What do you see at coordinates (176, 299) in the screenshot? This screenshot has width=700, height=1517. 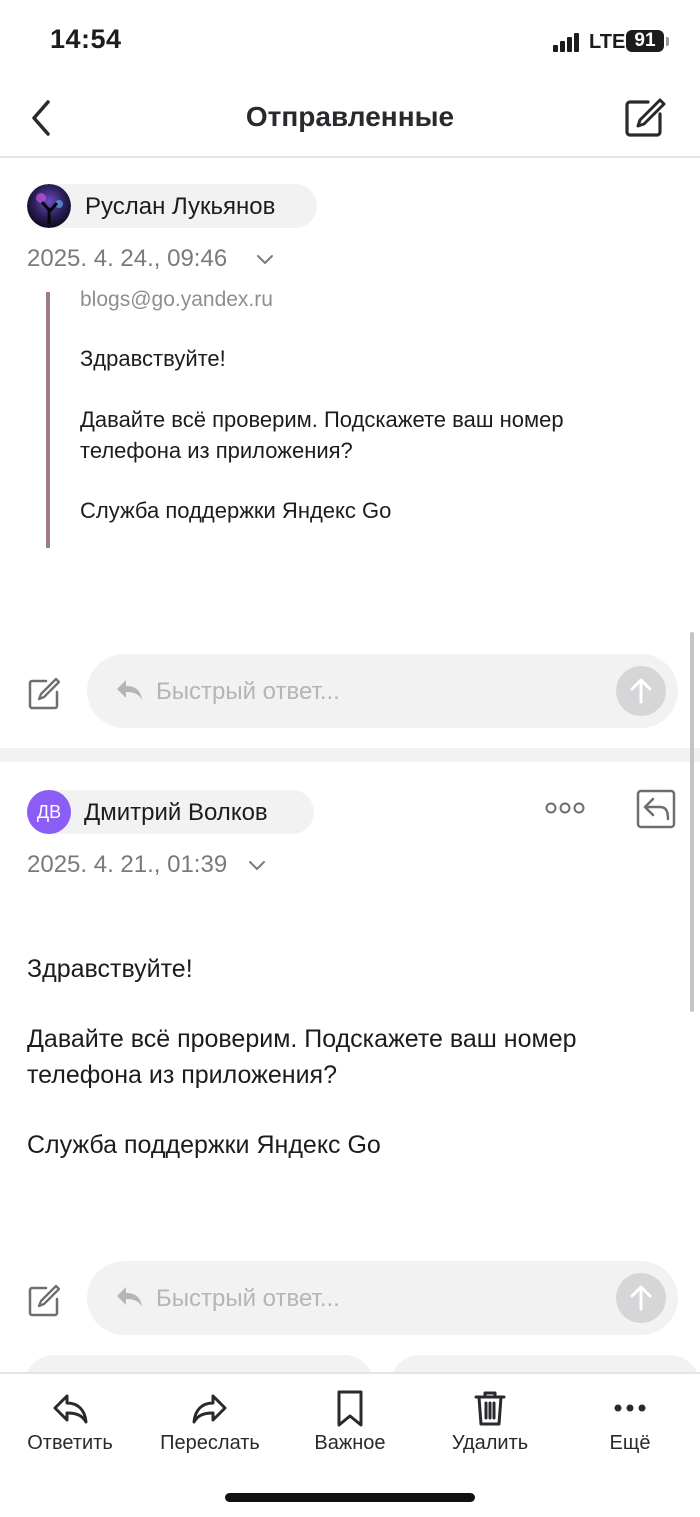 I see `quoted-email: blogs@go.yandex.ru` at bounding box center [176, 299].